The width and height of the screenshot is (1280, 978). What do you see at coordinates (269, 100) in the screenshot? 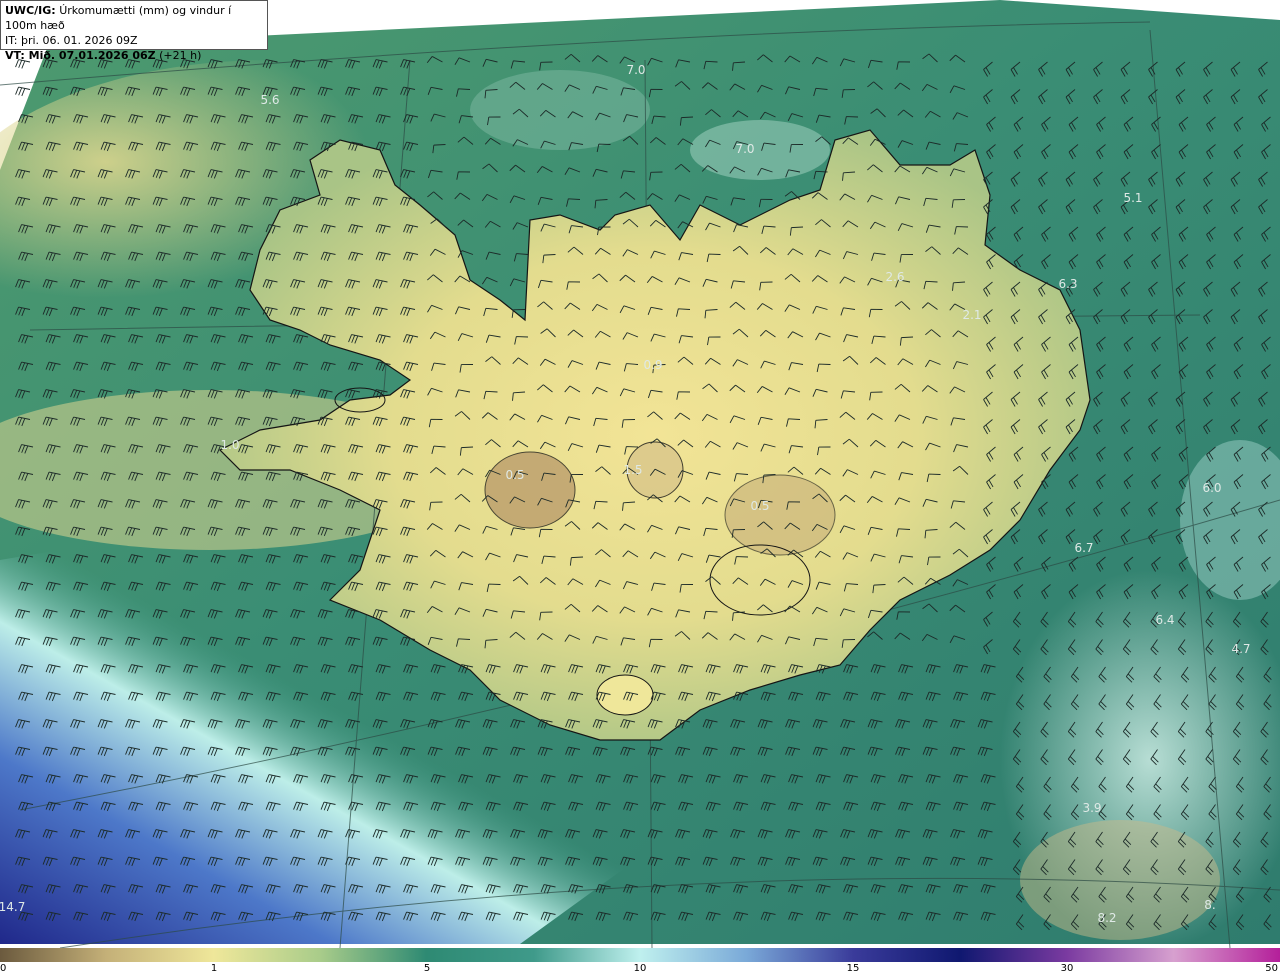
I see `map-value-label: 5.6` at bounding box center [269, 100].